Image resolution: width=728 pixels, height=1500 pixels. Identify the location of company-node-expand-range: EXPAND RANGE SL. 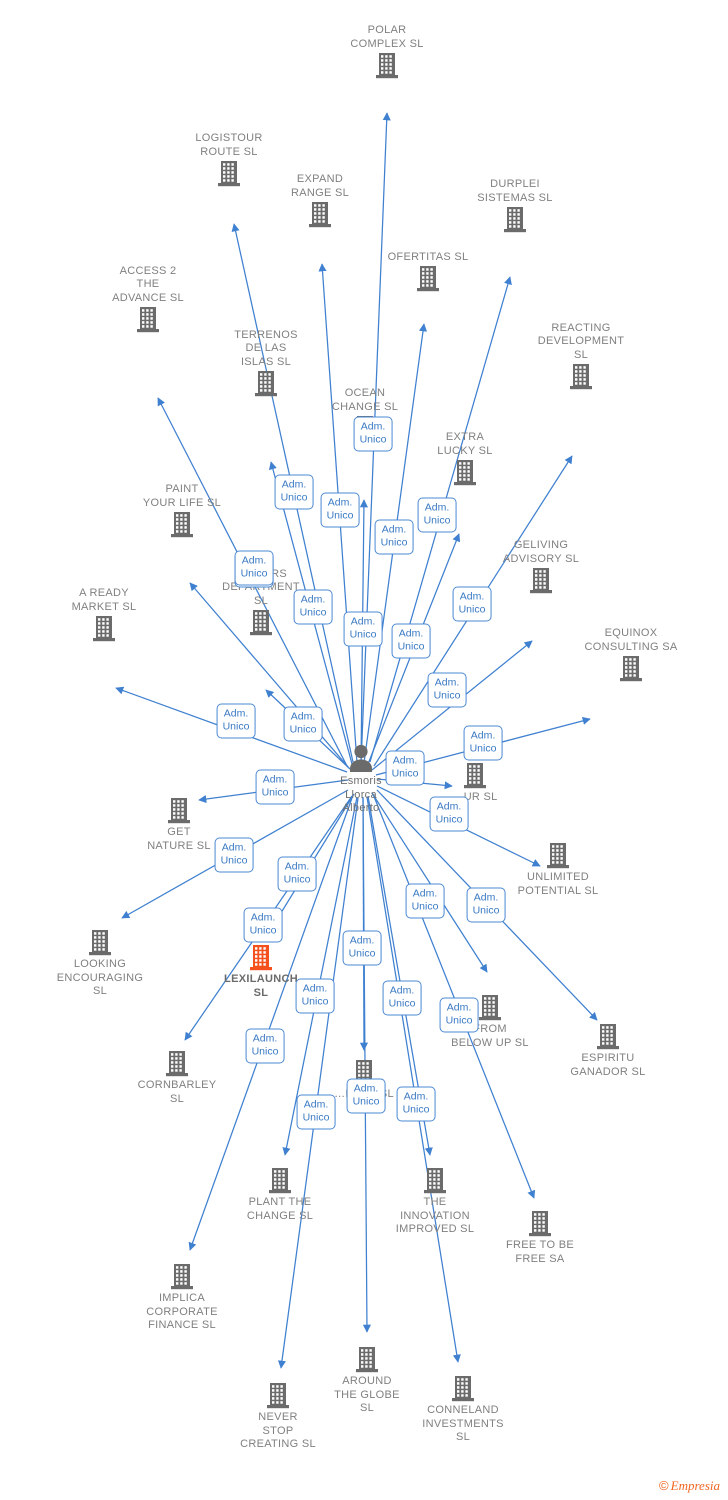
(320, 200).